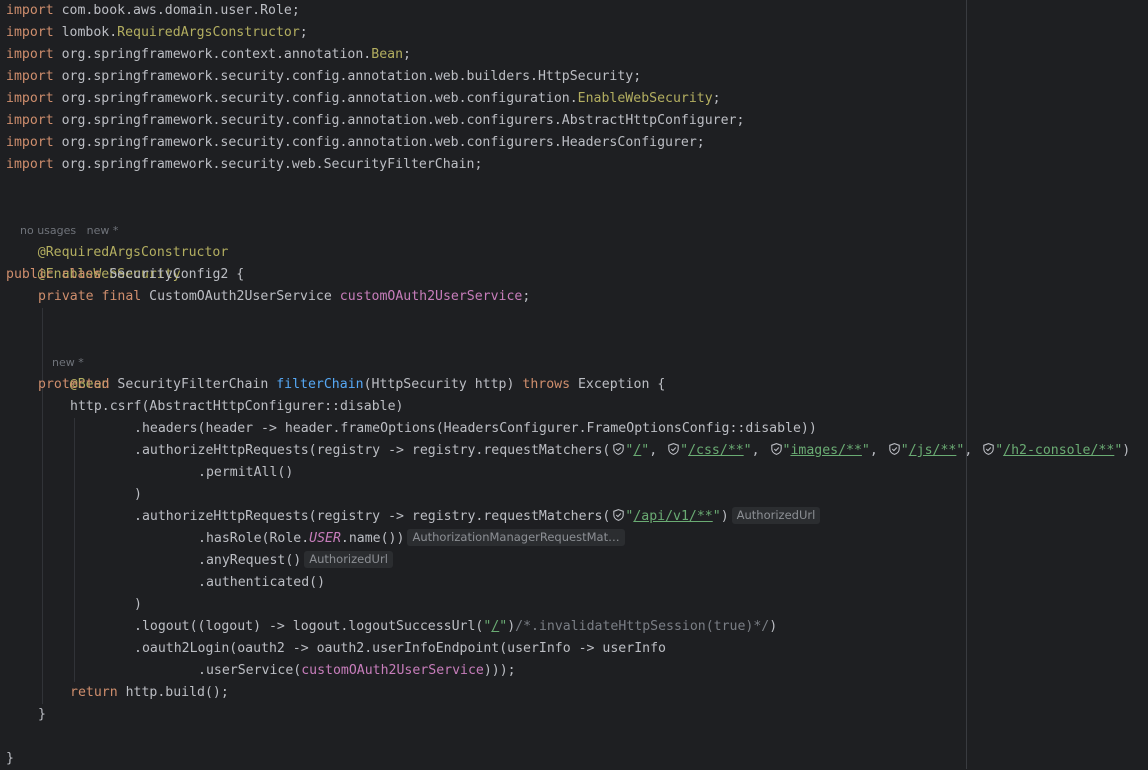  Describe the element at coordinates (546, 384) in the screenshot. I see `throws-keyword: throws` at that location.